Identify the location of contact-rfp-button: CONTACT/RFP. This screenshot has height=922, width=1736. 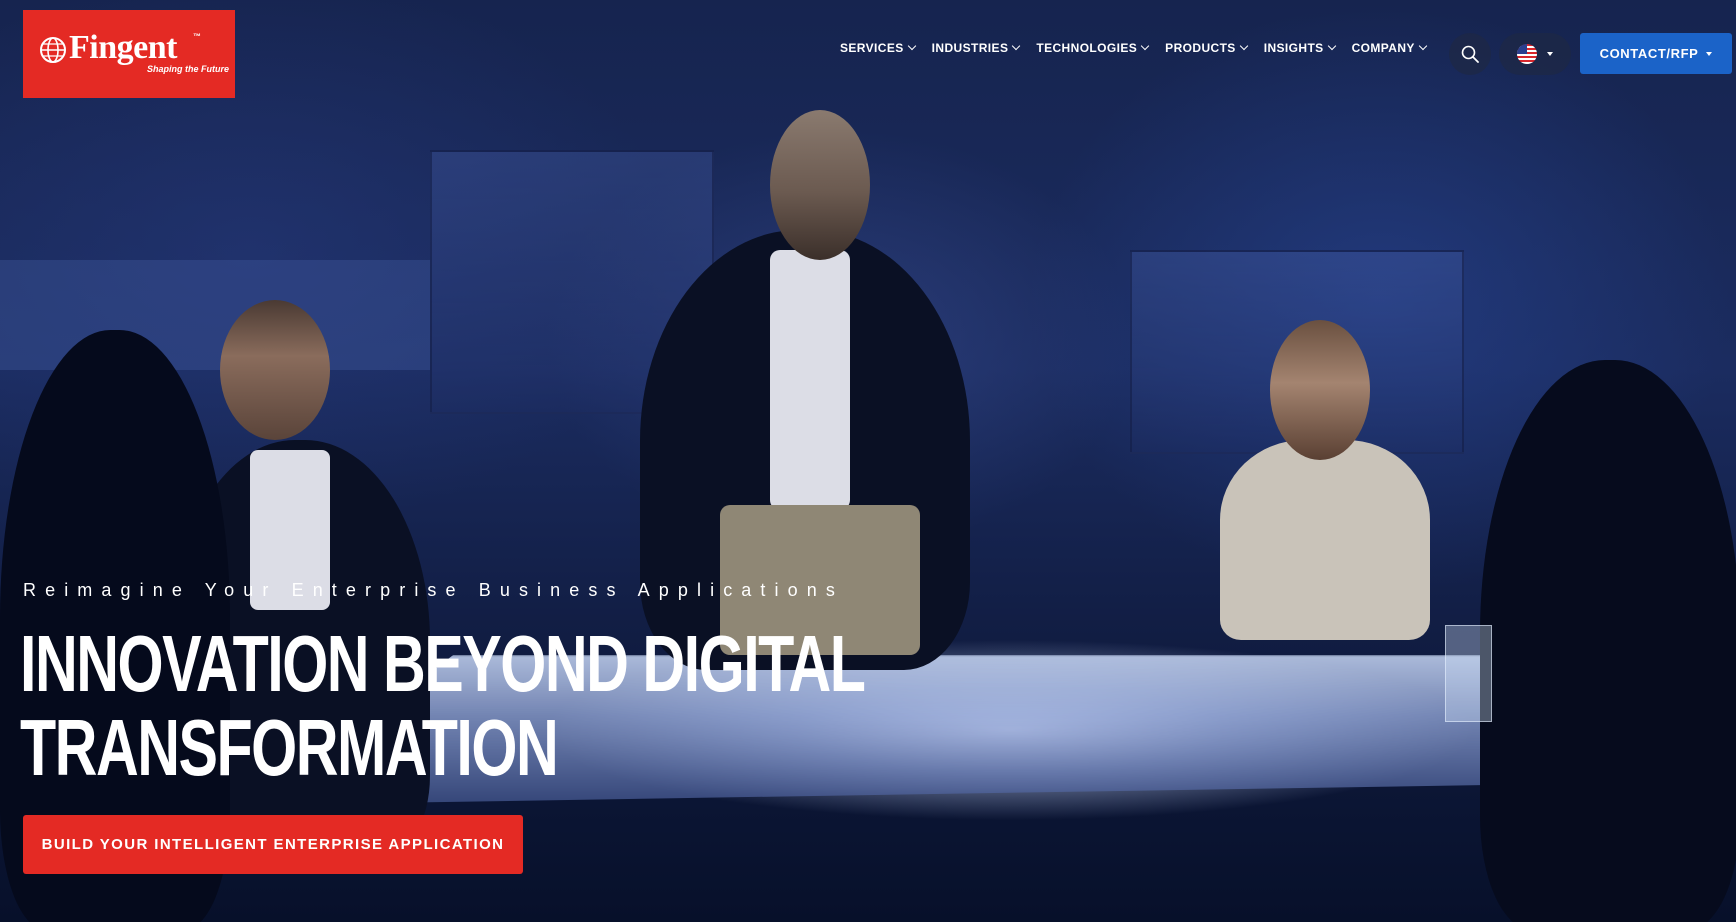
(1656, 53).